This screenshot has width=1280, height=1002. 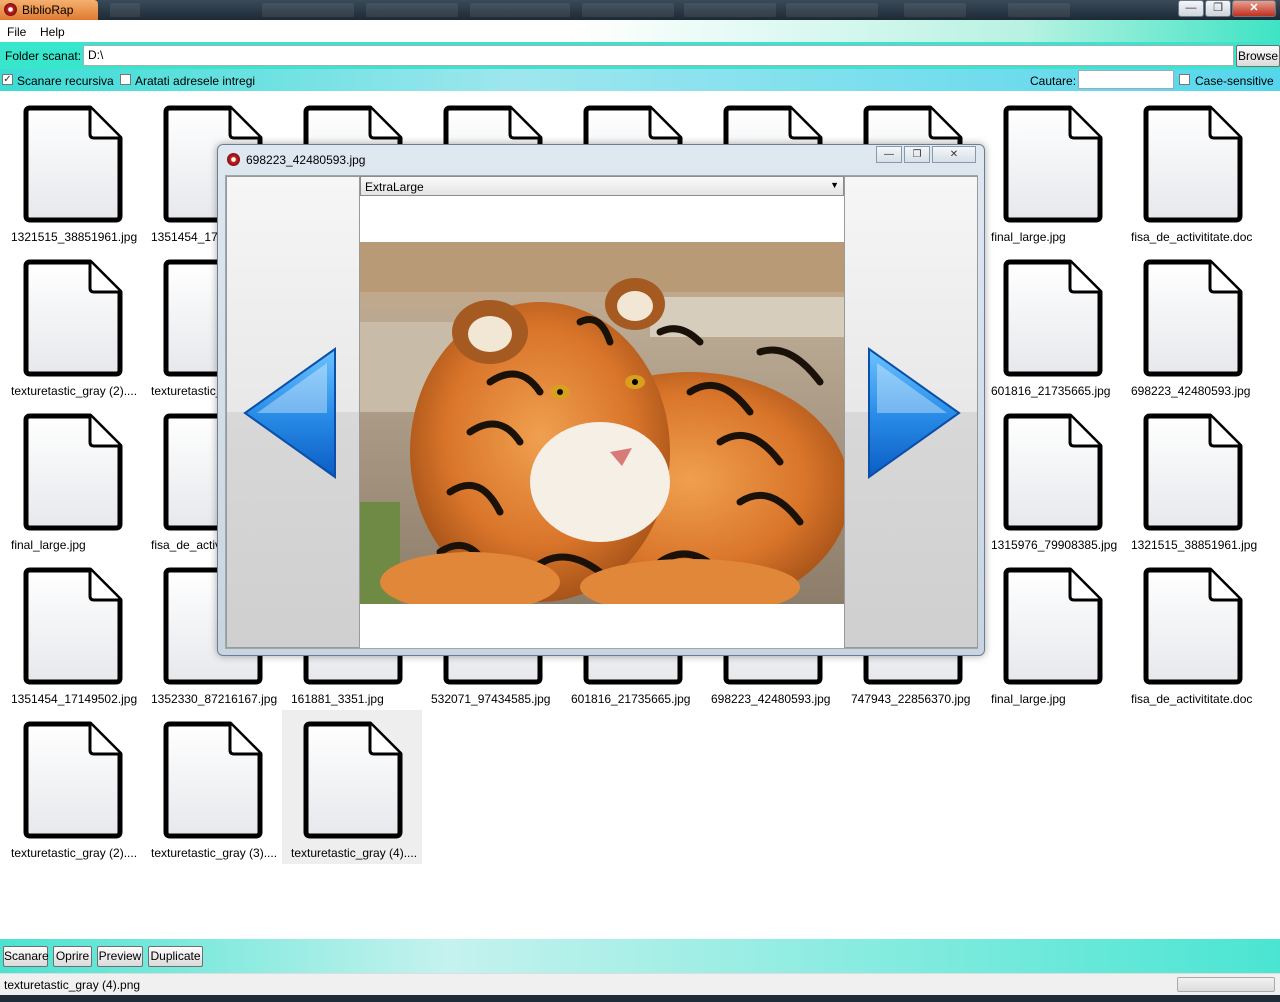 I want to click on app-title: BiblioRap, so click(x=48, y=10).